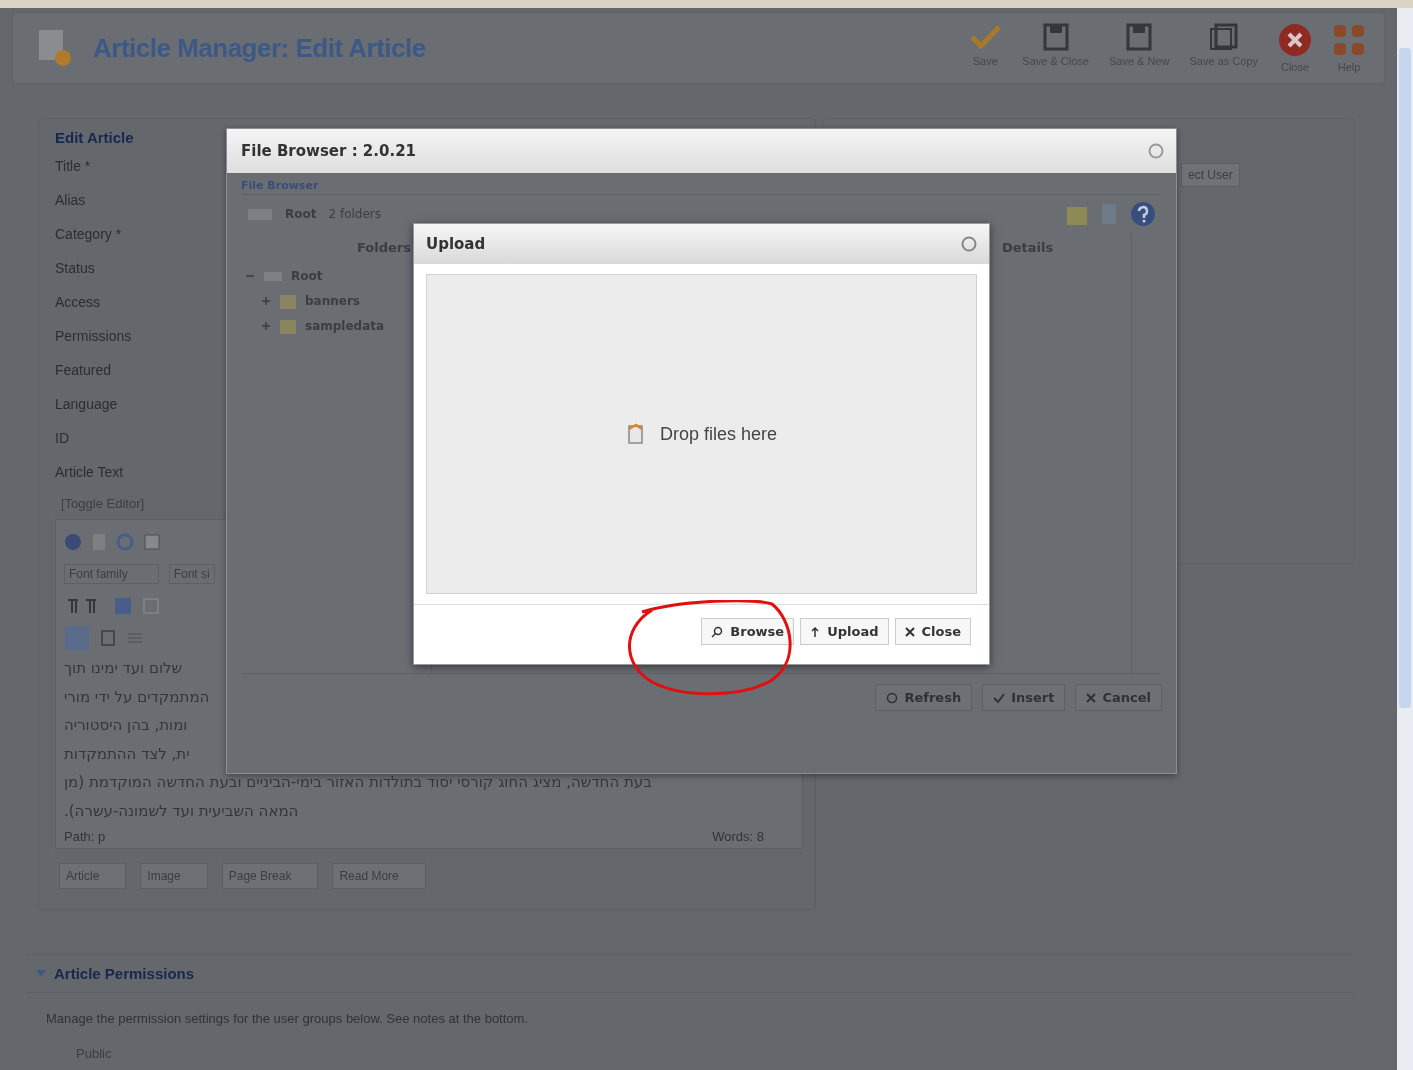  What do you see at coordinates (94, 137) in the screenshot?
I see `panel-legend: Edit Article` at bounding box center [94, 137].